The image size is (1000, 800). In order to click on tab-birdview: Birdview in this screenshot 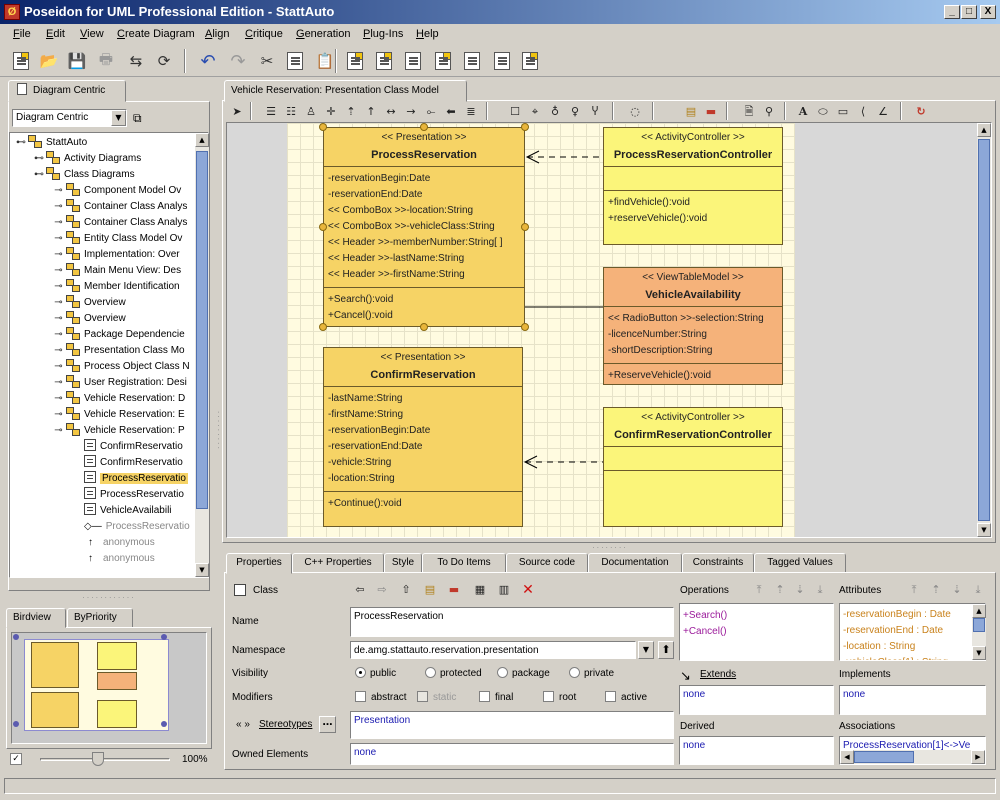, I will do `click(36, 618)`.